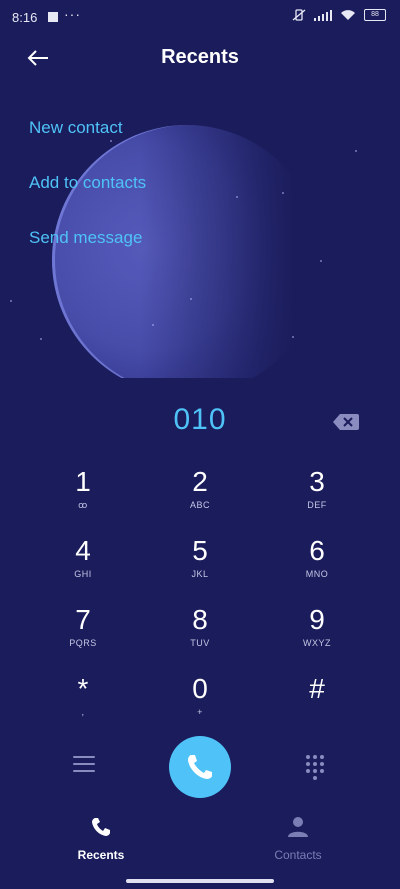 Image resolution: width=400 pixels, height=889 pixels. What do you see at coordinates (83, 574) in the screenshot?
I see `key-letters: GHI` at bounding box center [83, 574].